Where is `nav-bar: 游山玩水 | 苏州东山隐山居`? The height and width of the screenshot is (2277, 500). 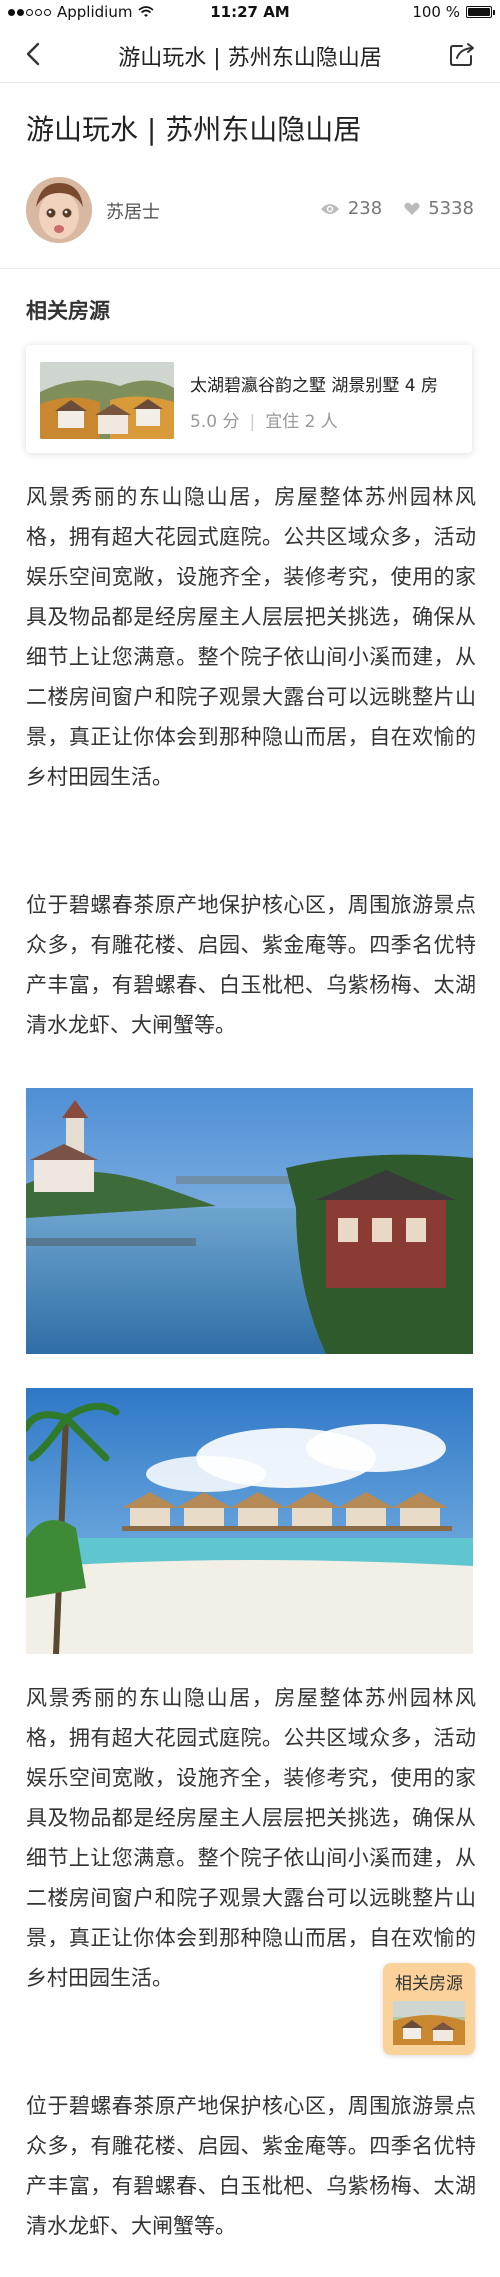
nav-bar: 游山玩水 | 苏州东山隐山居 is located at coordinates (250, 54).